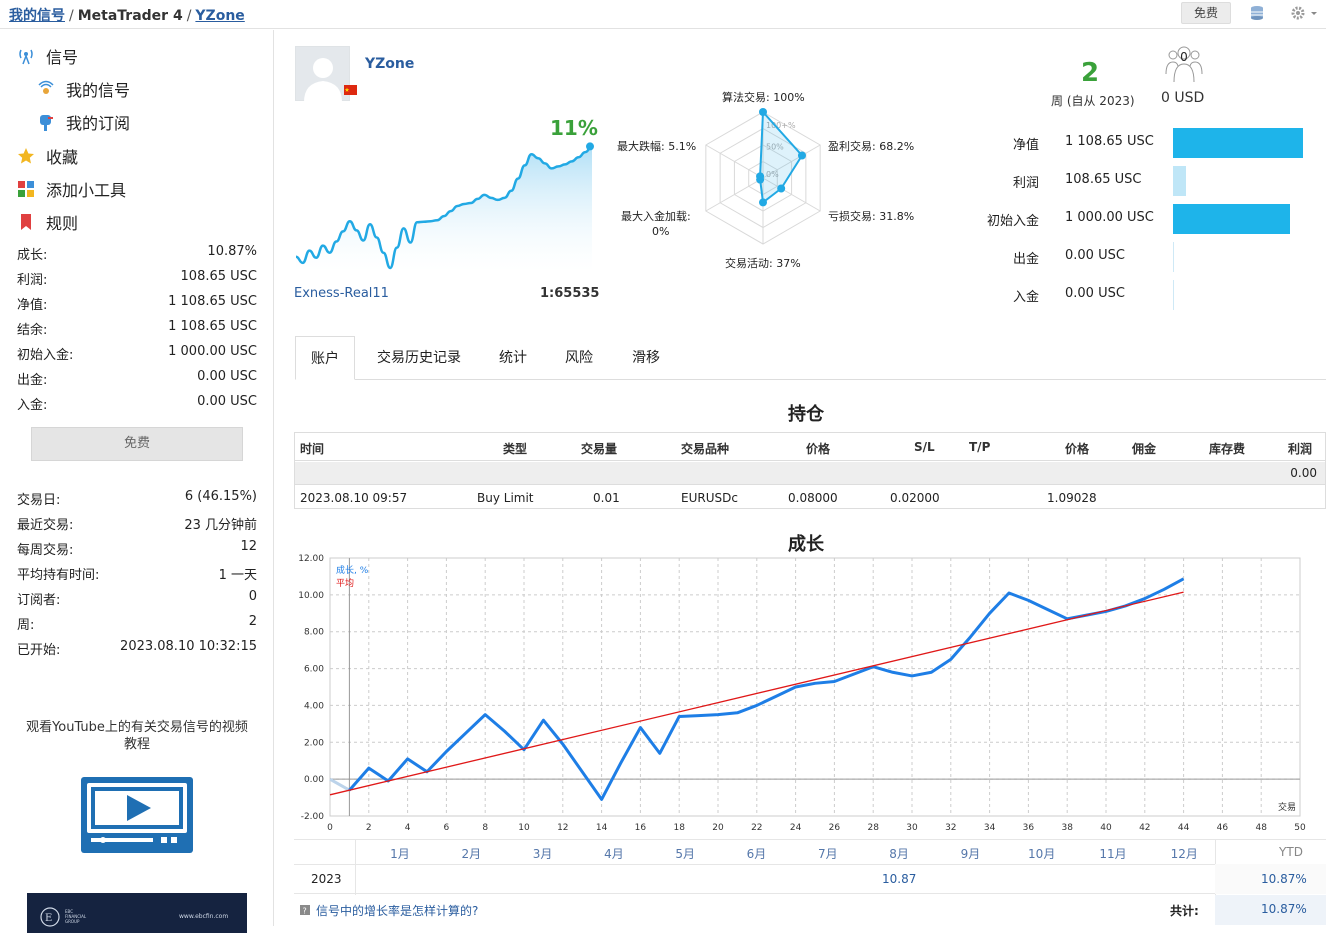 This screenshot has width=1326, height=937. What do you see at coordinates (220, 525) in the screenshot?
I see `info-value: 23 几分钟前` at bounding box center [220, 525].